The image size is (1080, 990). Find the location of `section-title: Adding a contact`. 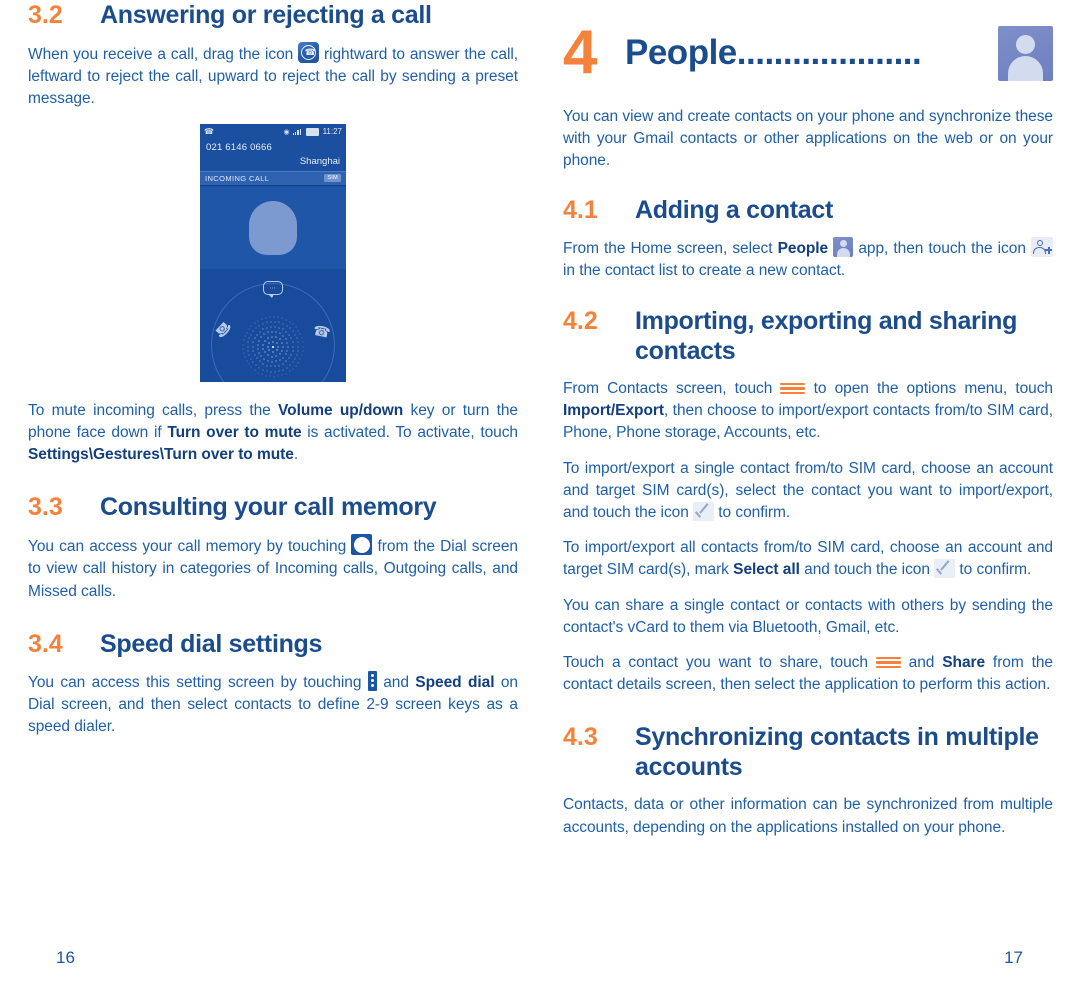

section-title: Adding a contact is located at coordinates (734, 209).